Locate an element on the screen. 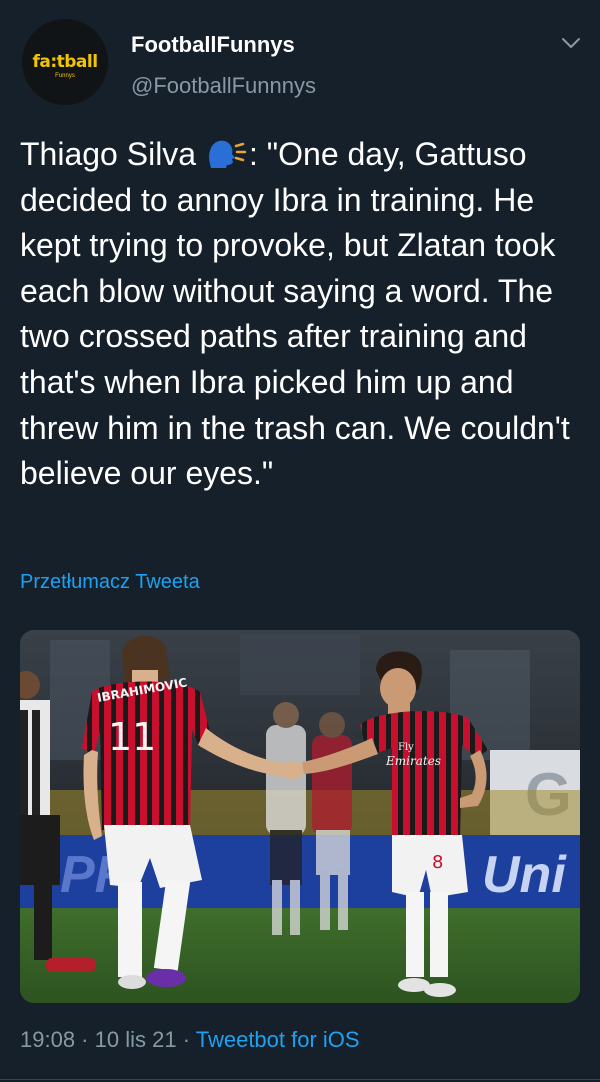 The image size is (600, 1082). tweet-meta: 19:08 · 10 lis 21 · Tweetbot for iOS is located at coordinates (190, 1040).